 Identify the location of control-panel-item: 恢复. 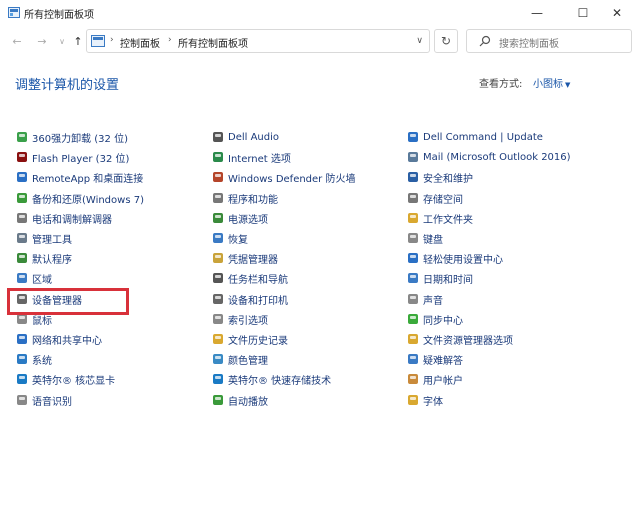
(230, 238).